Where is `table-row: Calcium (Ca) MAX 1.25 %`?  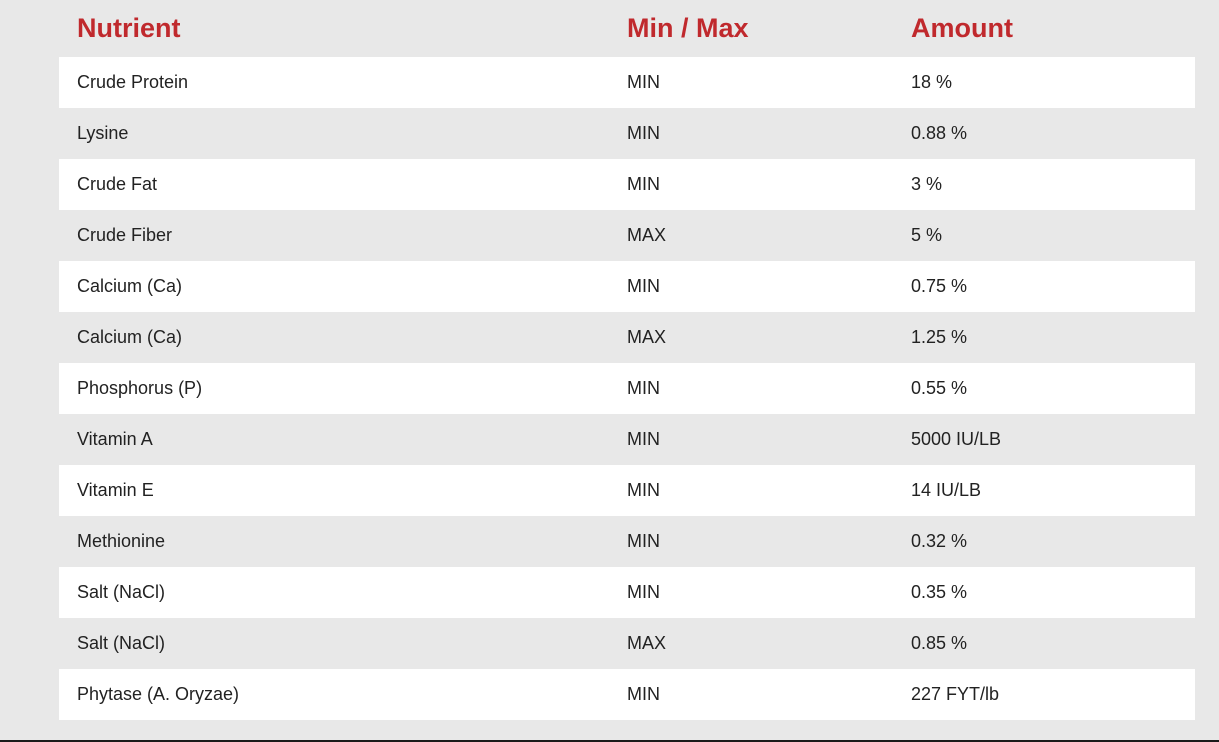
table-row: Calcium (Ca) MAX 1.25 % is located at coordinates (627, 337).